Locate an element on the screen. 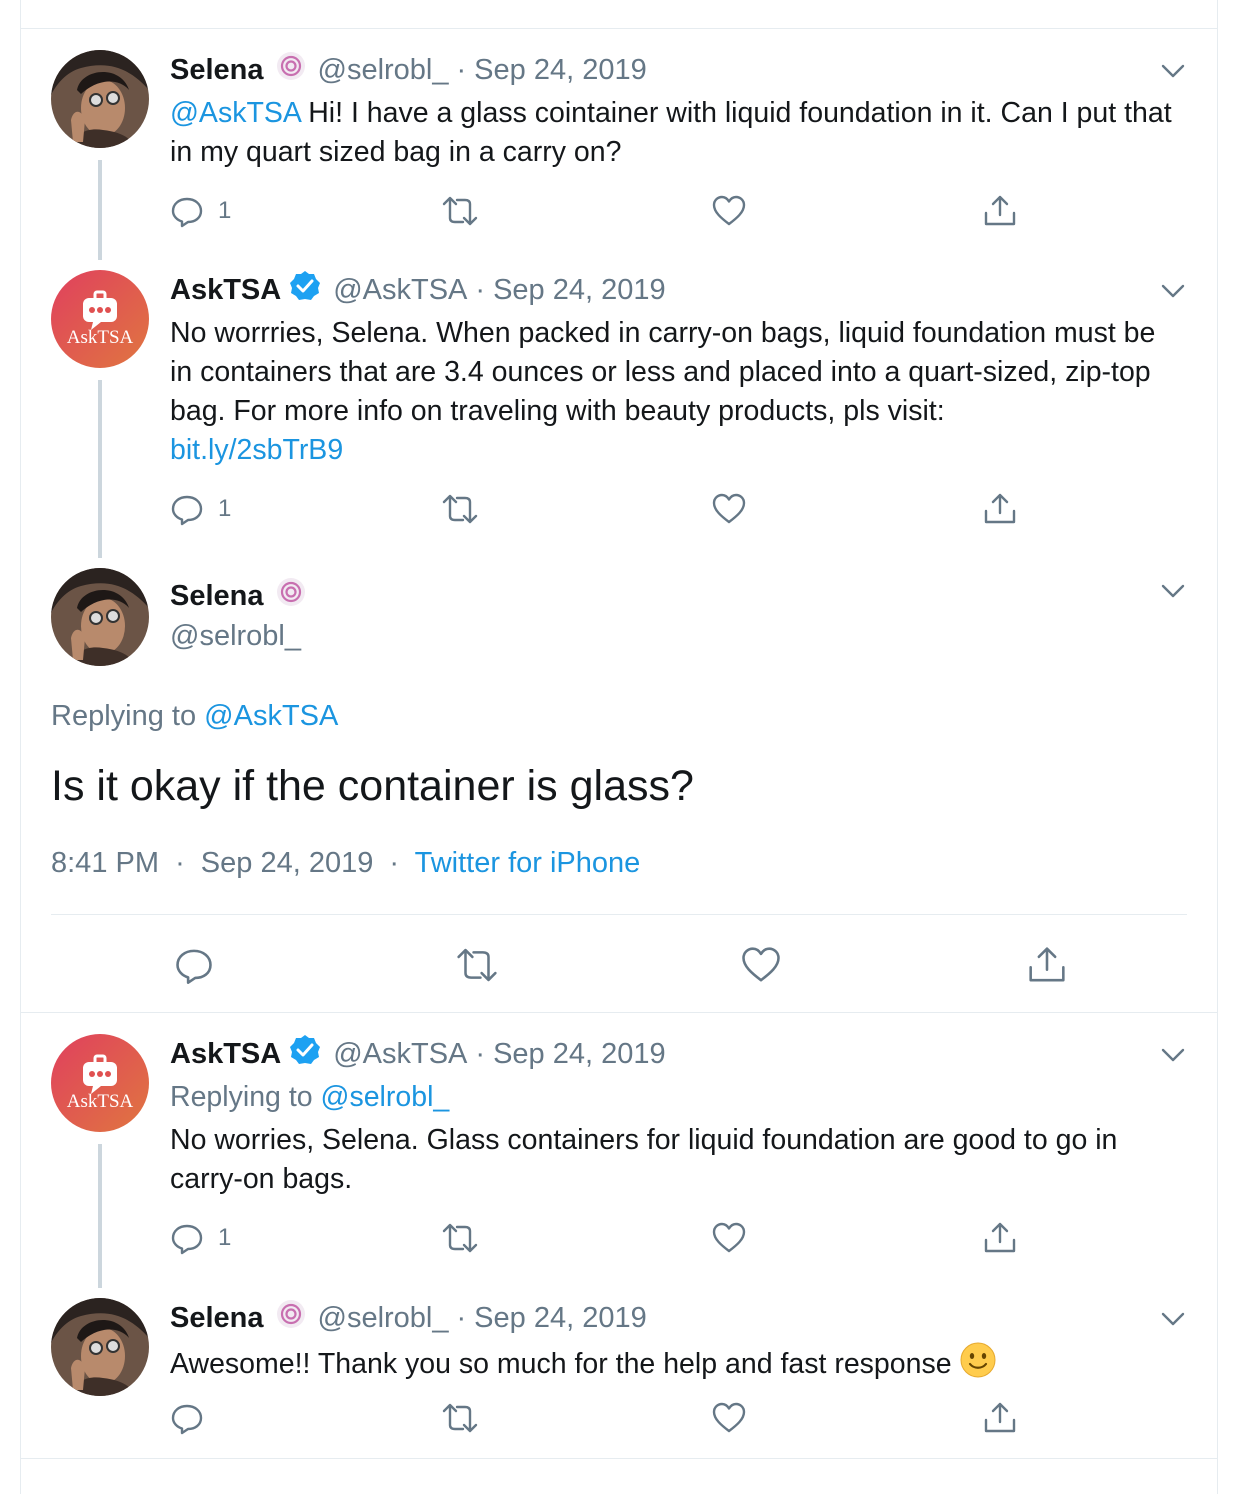 The height and width of the screenshot is (1494, 1234). replying-to-handle: @AskTSA is located at coordinates (271, 716).